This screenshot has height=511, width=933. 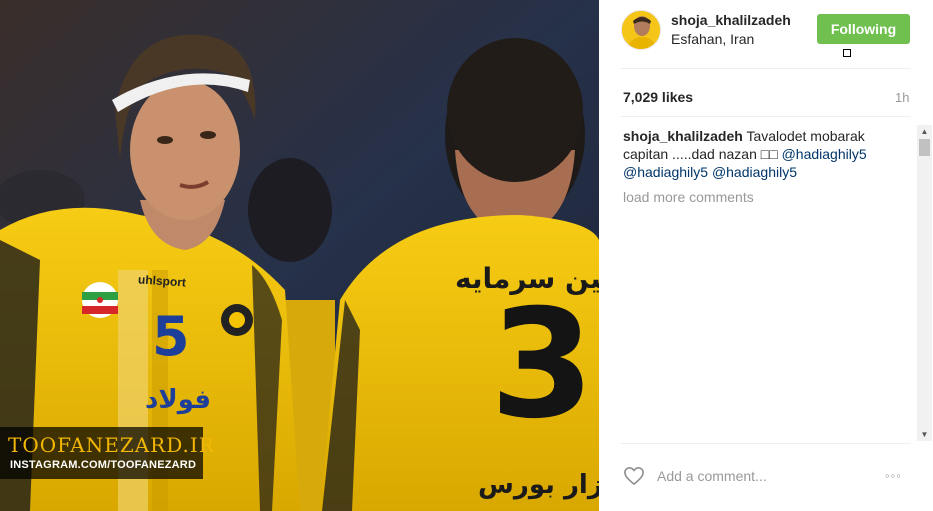 I want to click on scroll-down-arrow-icon: ▼, so click(x=924, y=434).